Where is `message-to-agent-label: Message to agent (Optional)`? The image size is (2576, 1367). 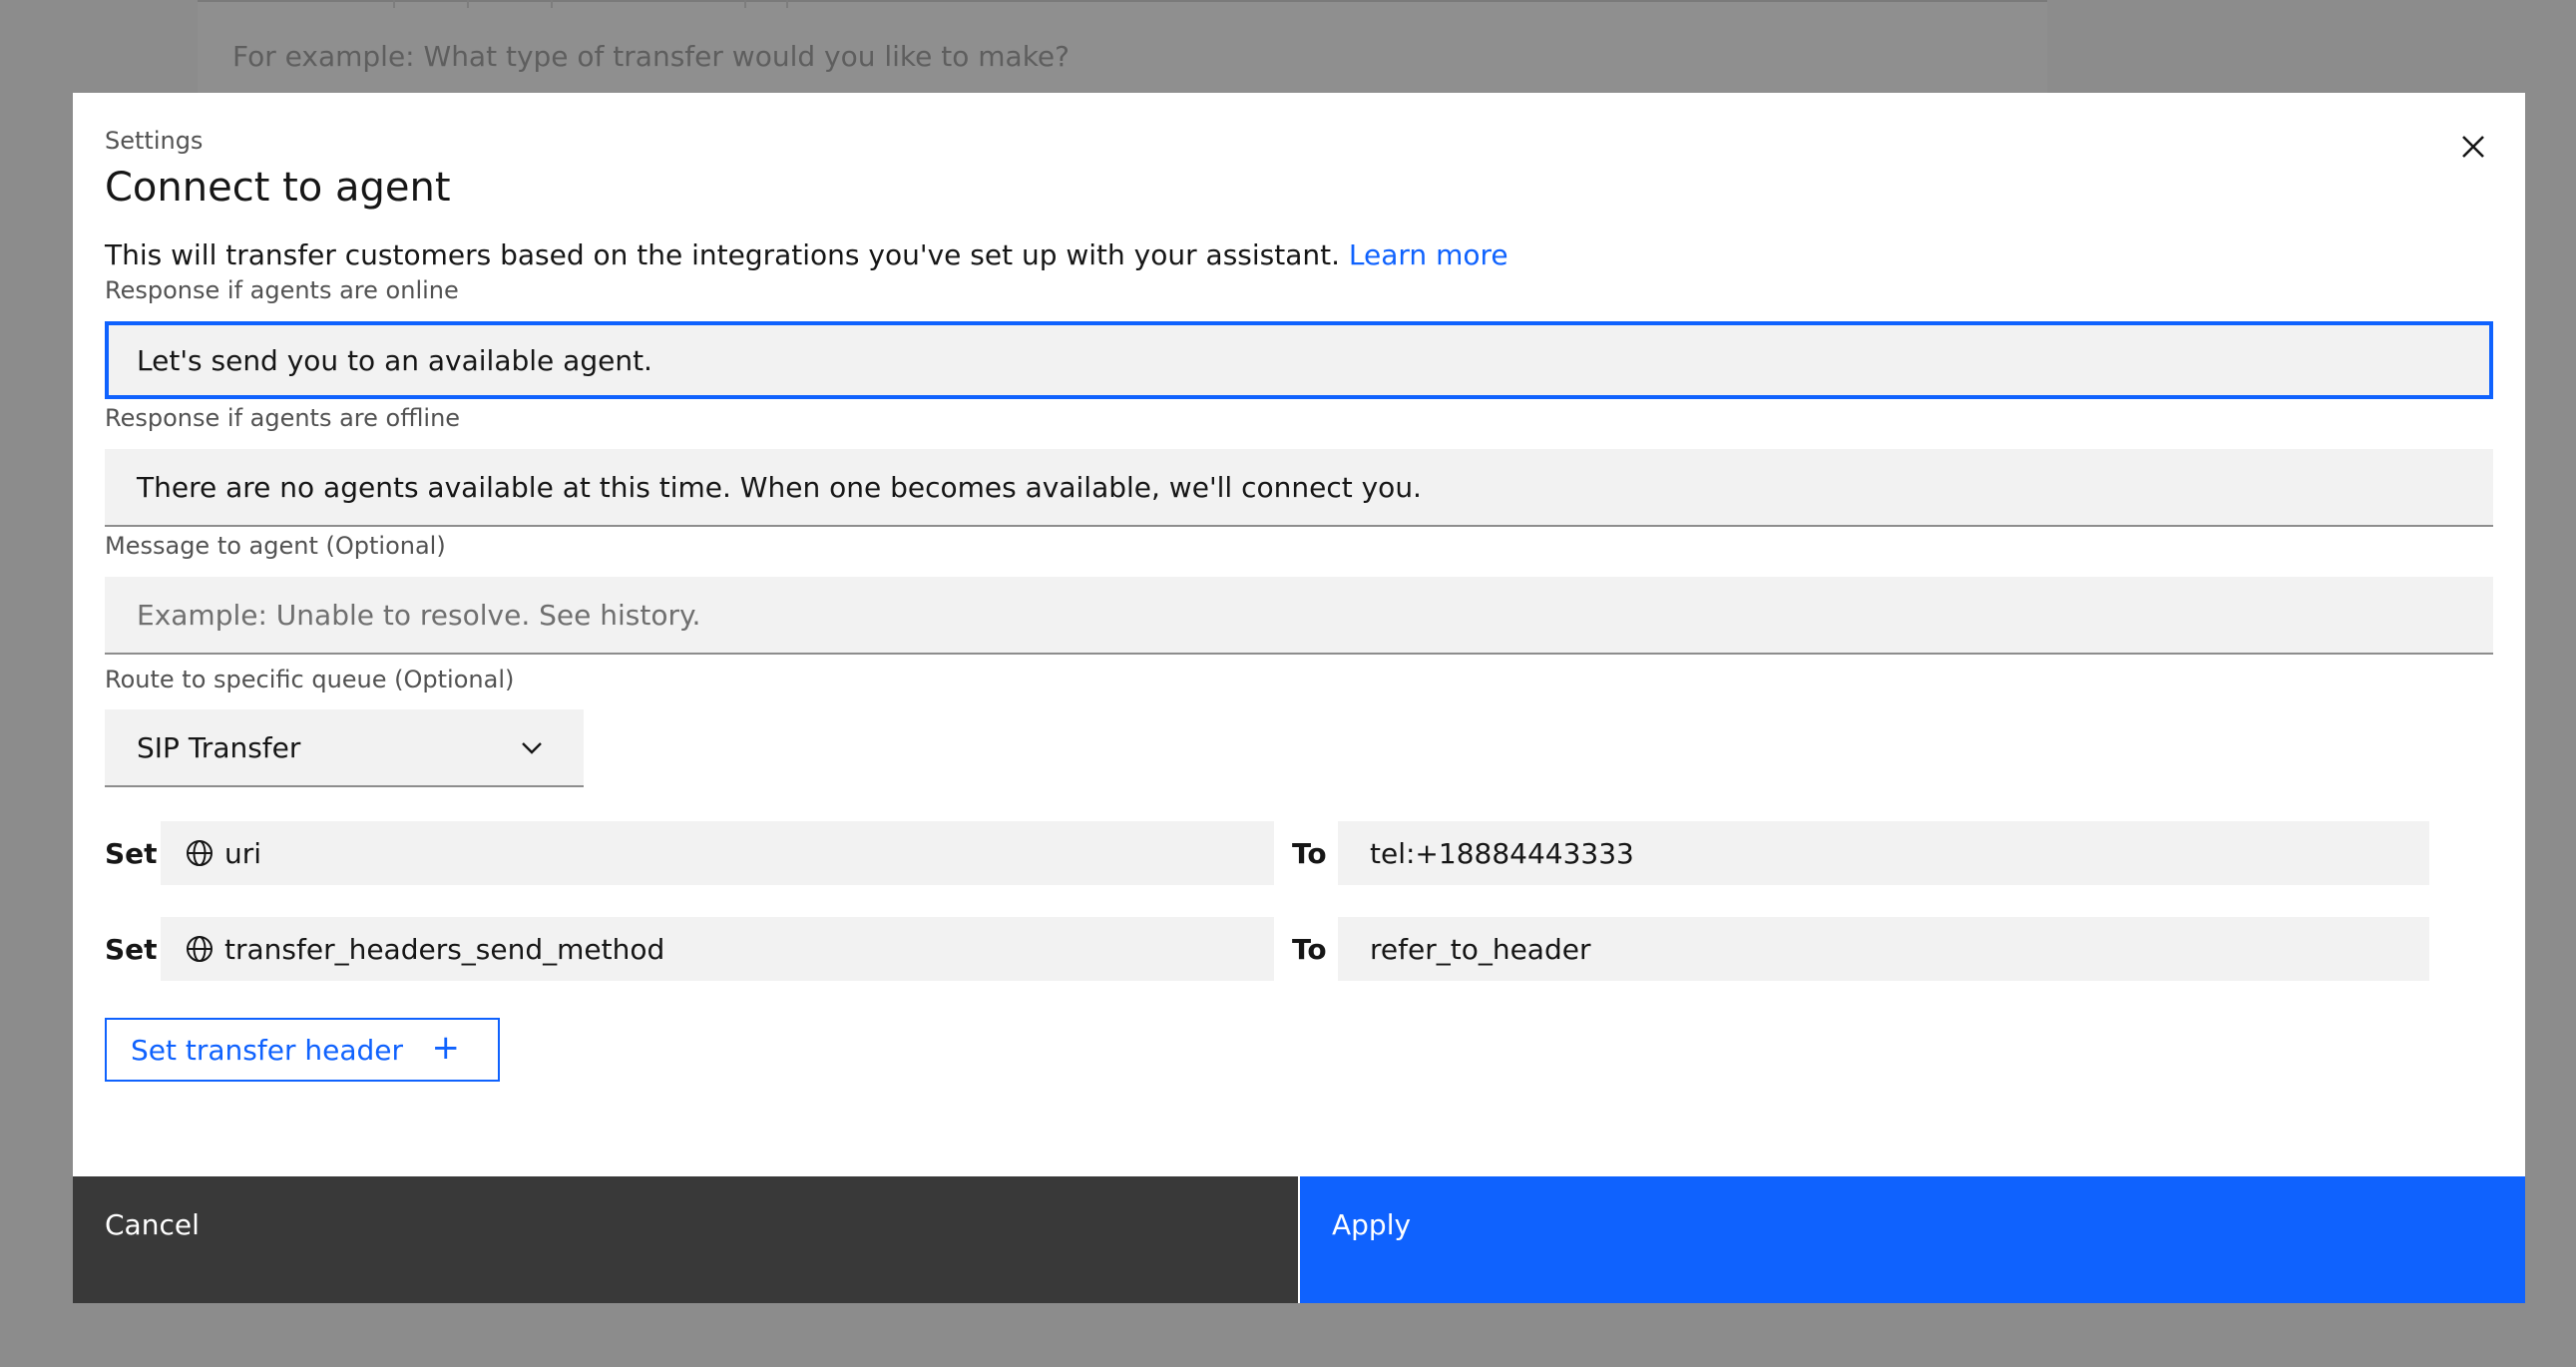
message-to-agent-label: Message to agent (Optional) is located at coordinates (275, 546).